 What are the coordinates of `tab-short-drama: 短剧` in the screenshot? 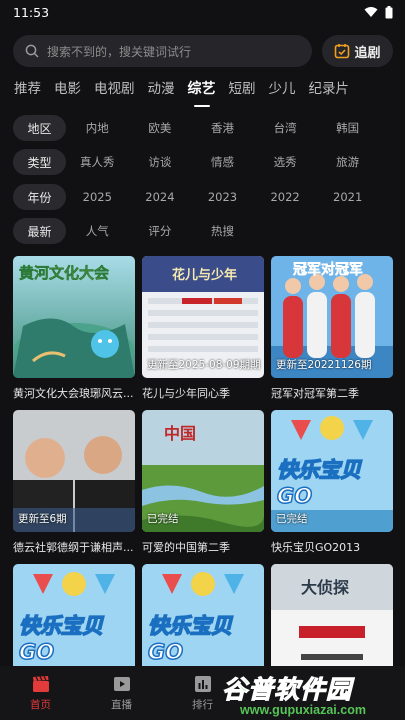 It's located at (242, 90).